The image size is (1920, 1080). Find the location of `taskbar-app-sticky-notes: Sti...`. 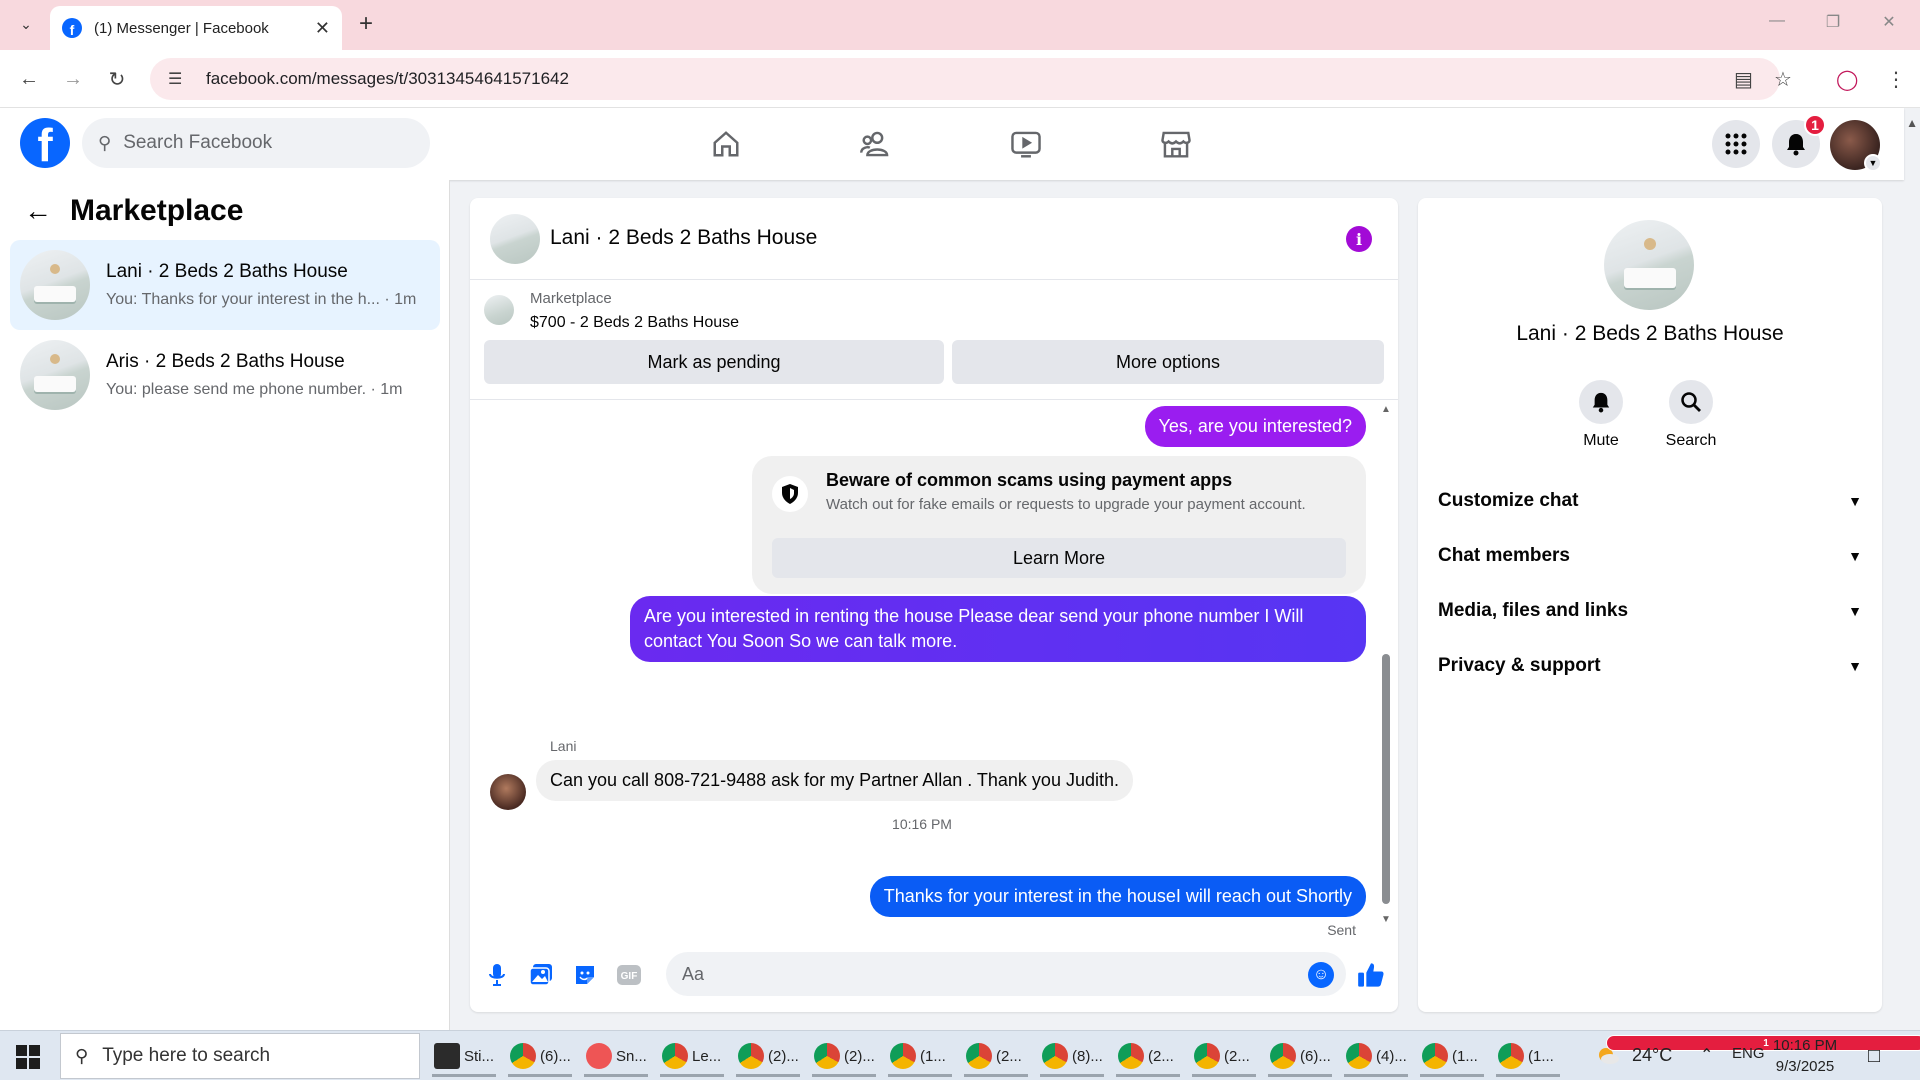

taskbar-app-sticky-notes: Sti... is located at coordinates (464, 1056).